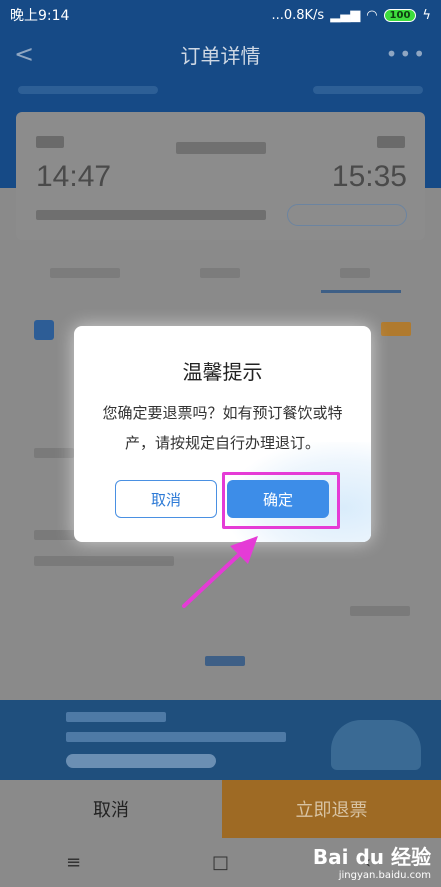  I want to click on back-icon: <, so click(24, 54).